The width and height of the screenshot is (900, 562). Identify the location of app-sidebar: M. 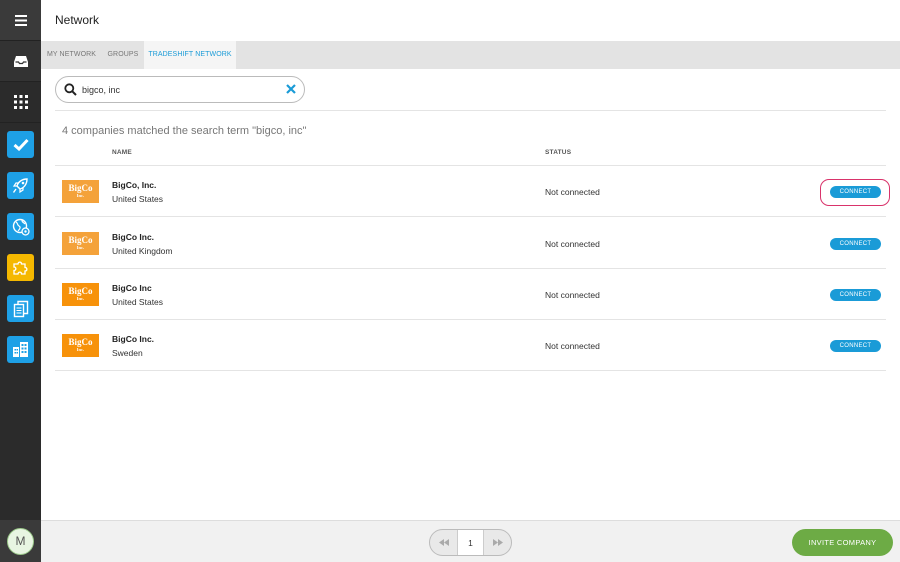
(20, 281).